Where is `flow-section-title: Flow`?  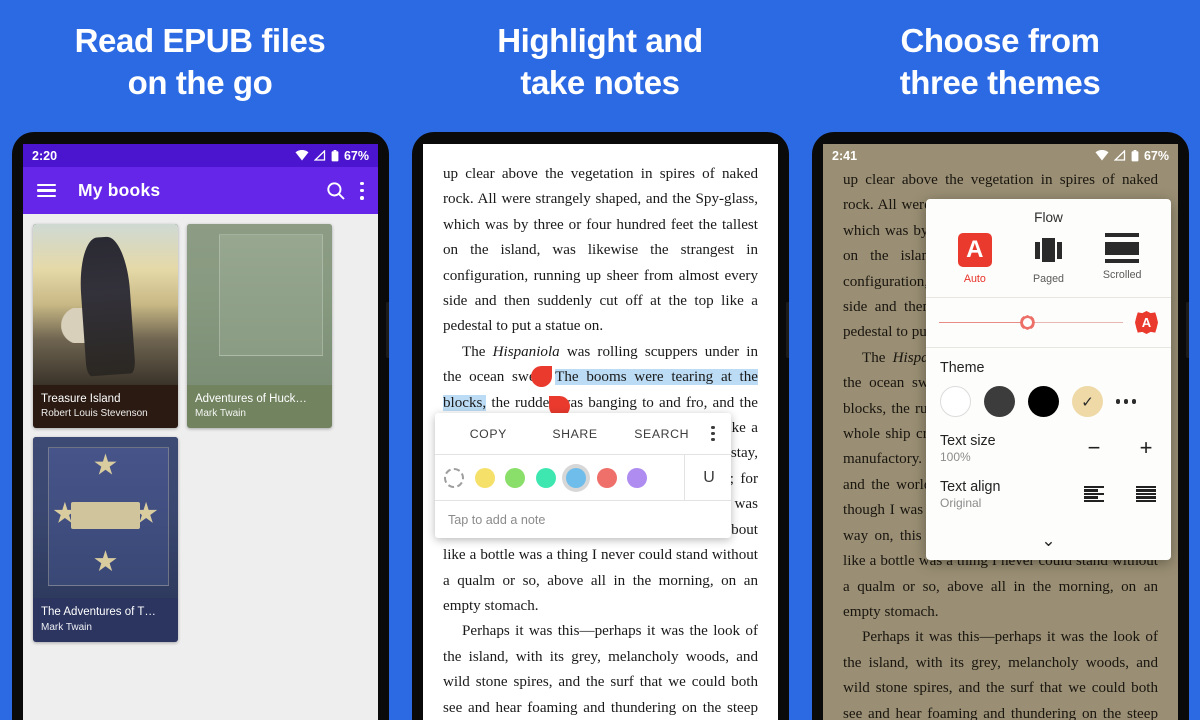
flow-section-title: Flow is located at coordinates (1048, 217).